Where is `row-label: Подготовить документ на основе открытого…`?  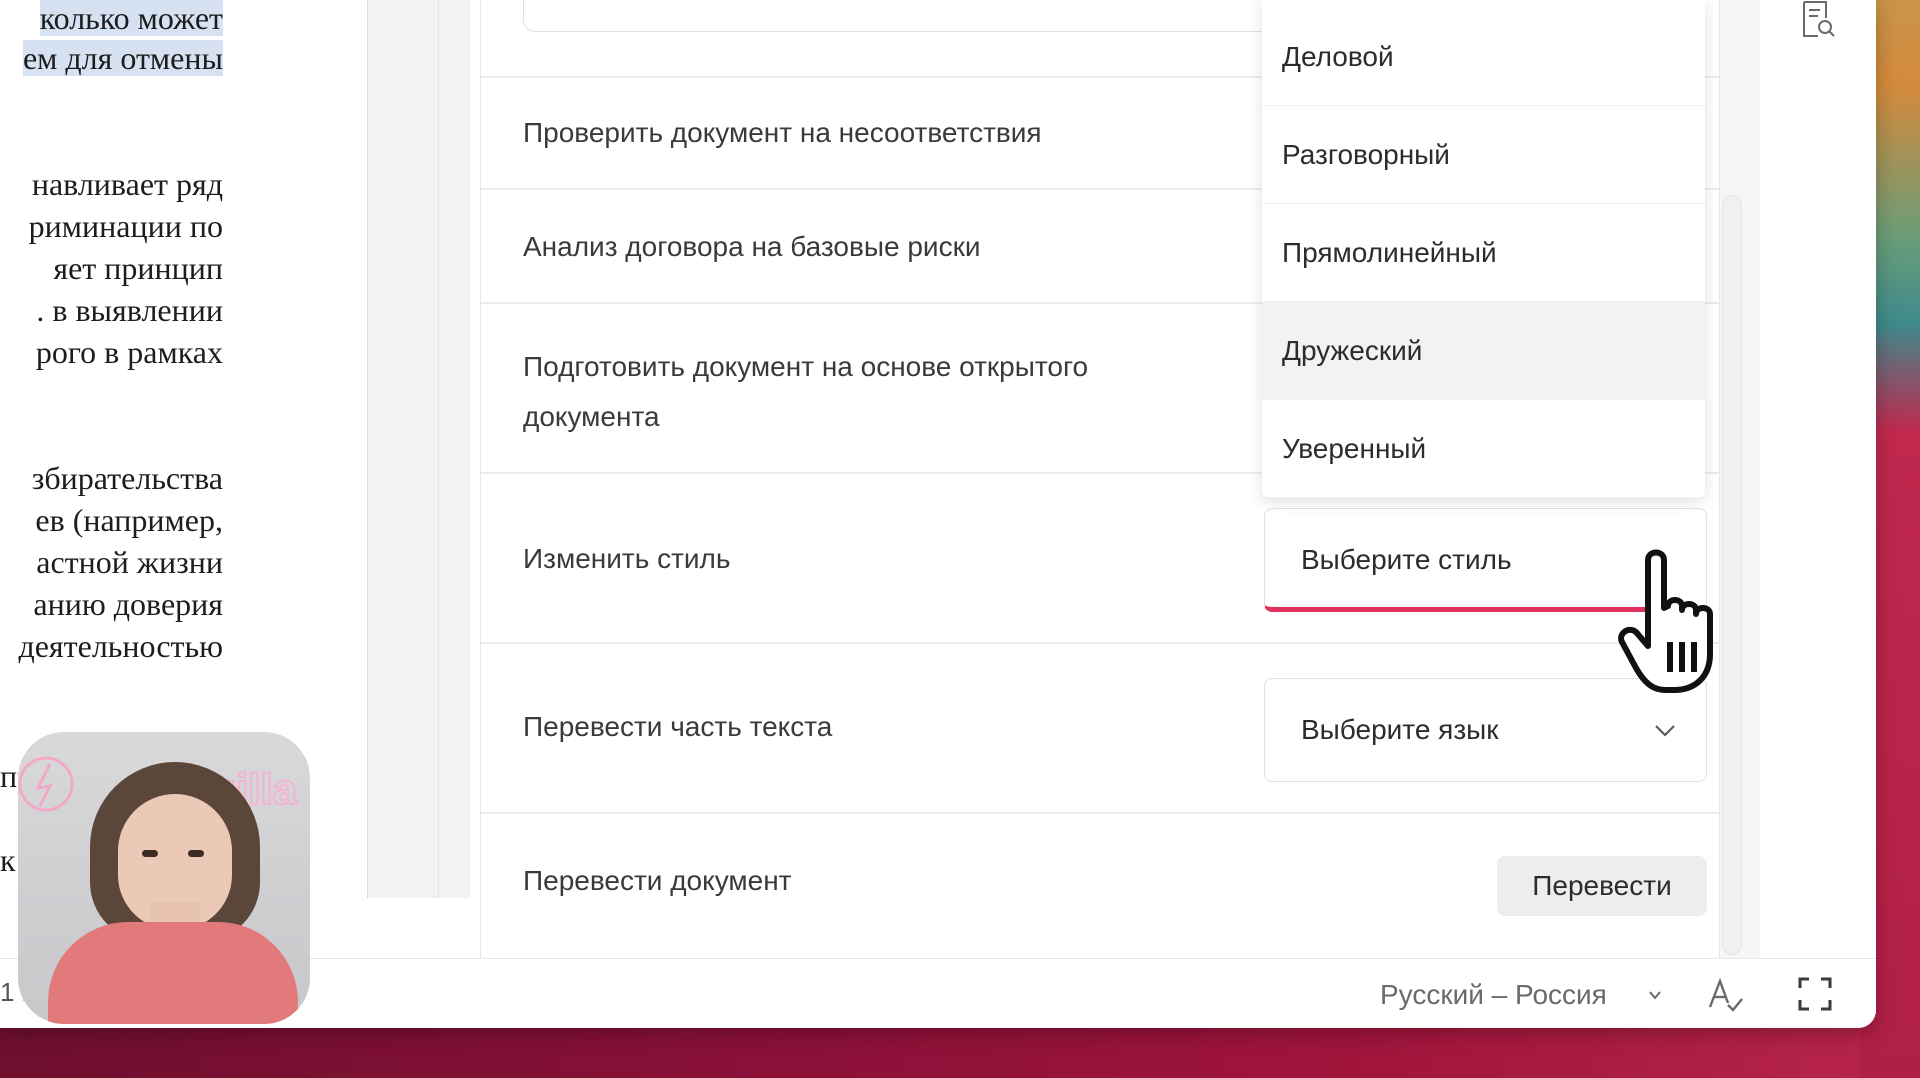 row-label: Подготовить документ на основе открытого… is located at coordinates (806, 391).